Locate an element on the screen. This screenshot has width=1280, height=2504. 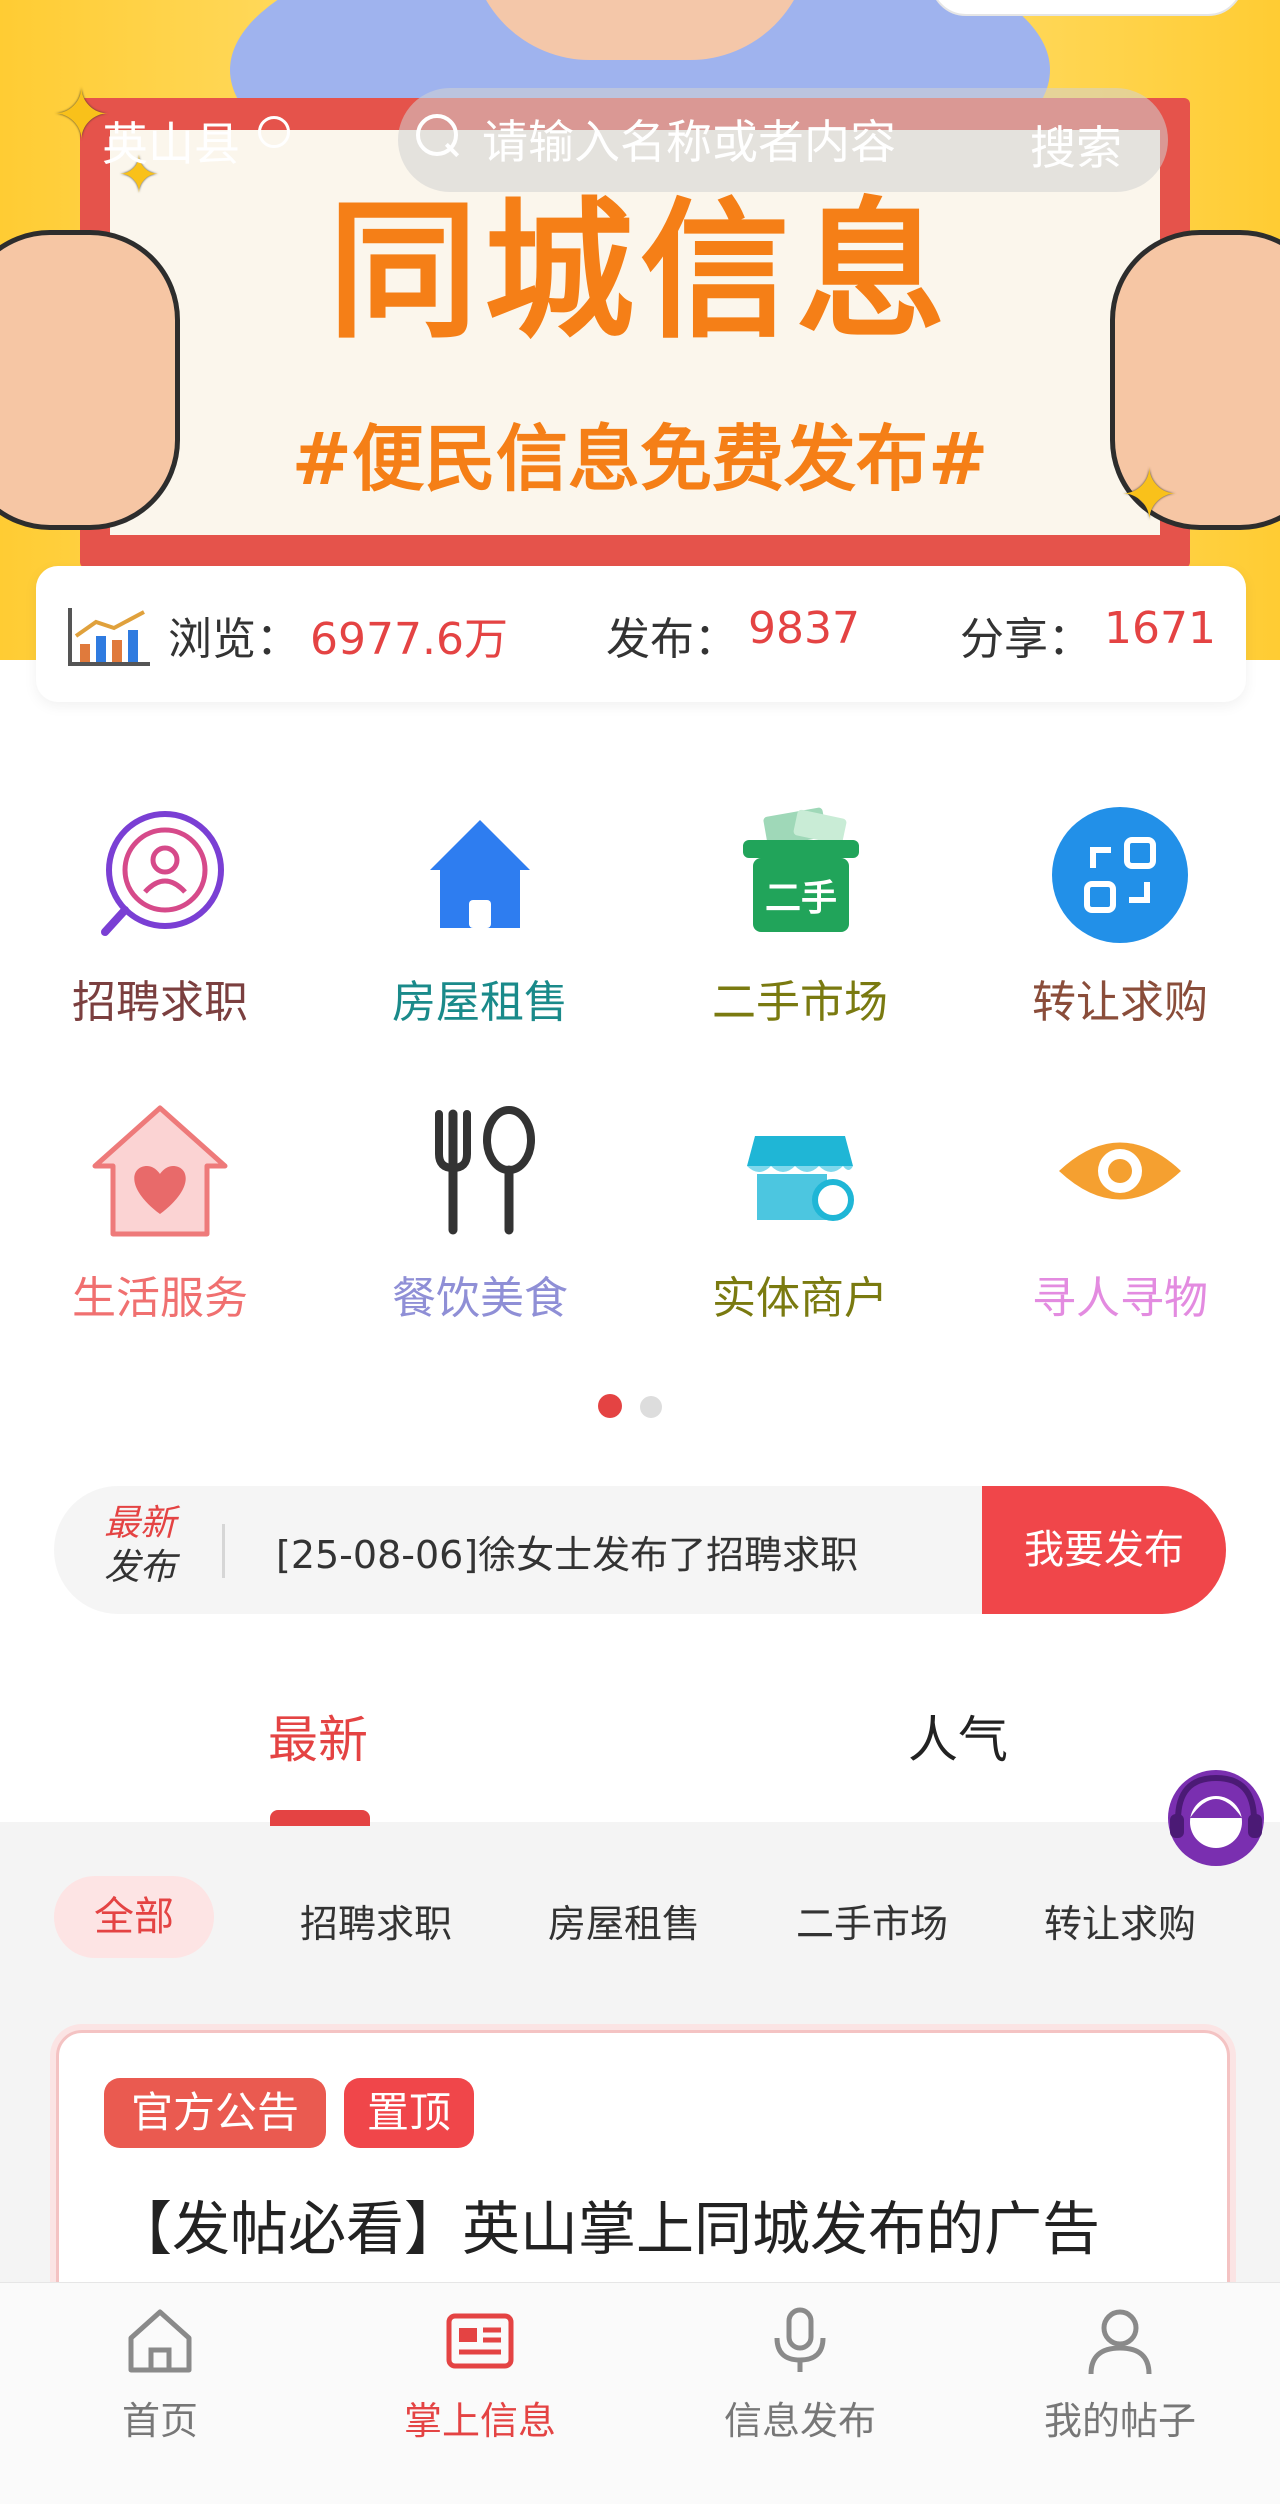
microphone-icon is located at coordinates (800, 2339).